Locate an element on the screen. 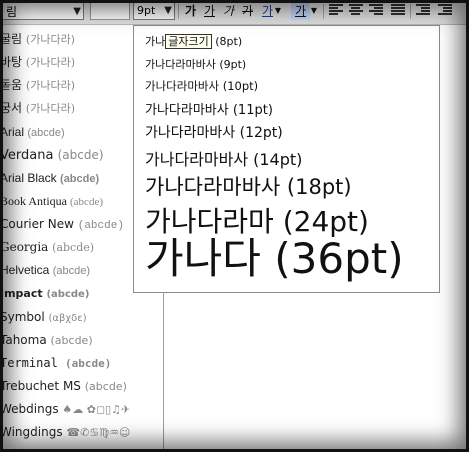  font-option-symbol: Symbol (αβχδε) is located at coordinates (43, 317).